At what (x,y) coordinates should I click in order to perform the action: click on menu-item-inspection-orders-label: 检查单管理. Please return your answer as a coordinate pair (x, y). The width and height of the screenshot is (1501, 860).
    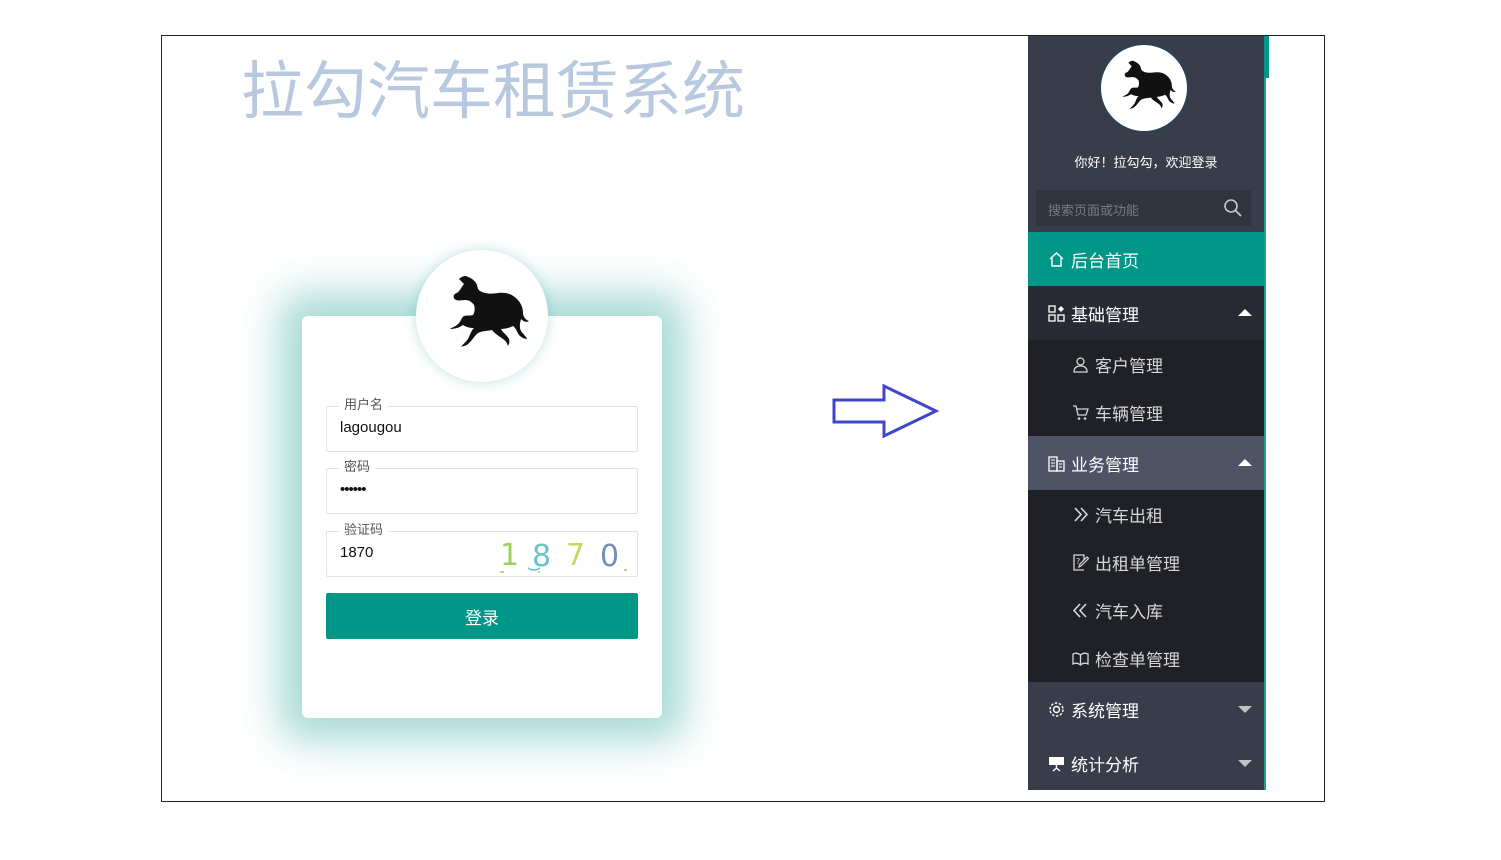
    Looking at the image, I should click on (1137, 660).